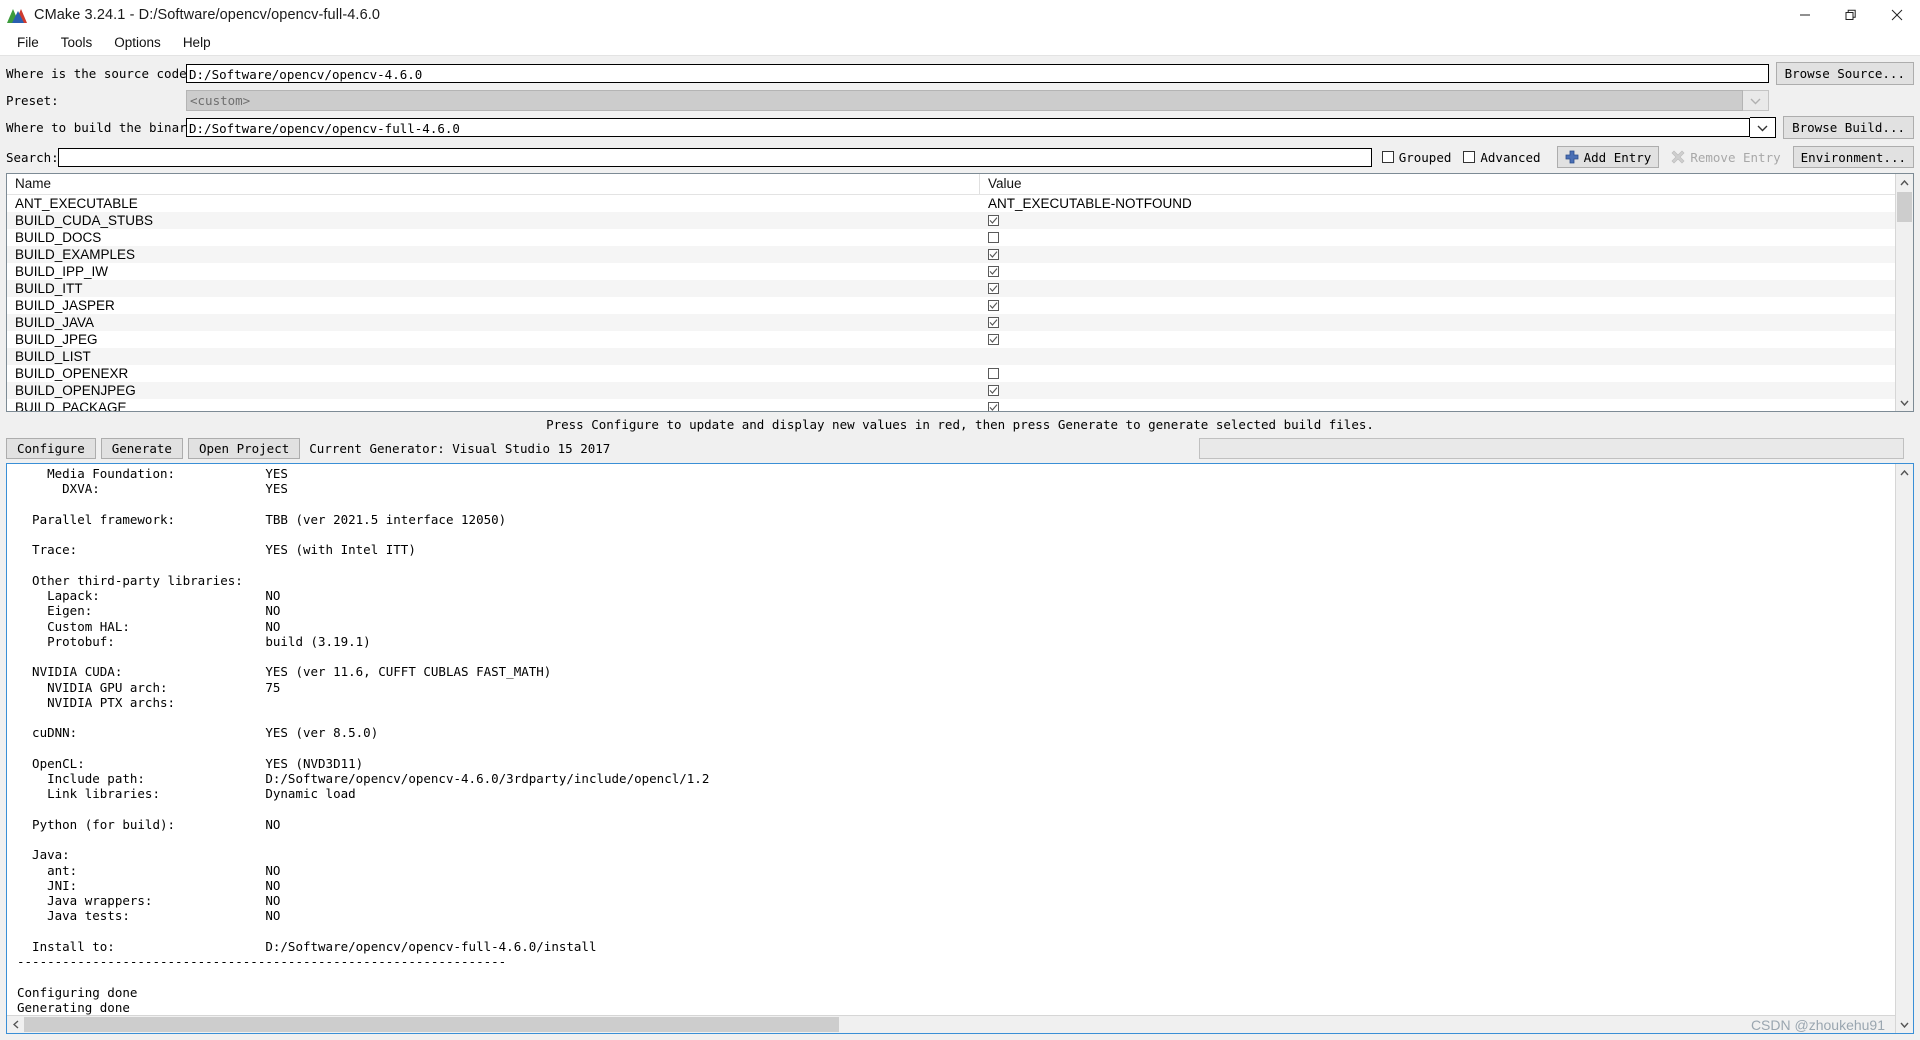 This screenshot has height=1040, width=1920. What do you see at coordinates (1805, 15) in the screenshot?
I see `minimize-icon` at bounding box center [1805, 15].